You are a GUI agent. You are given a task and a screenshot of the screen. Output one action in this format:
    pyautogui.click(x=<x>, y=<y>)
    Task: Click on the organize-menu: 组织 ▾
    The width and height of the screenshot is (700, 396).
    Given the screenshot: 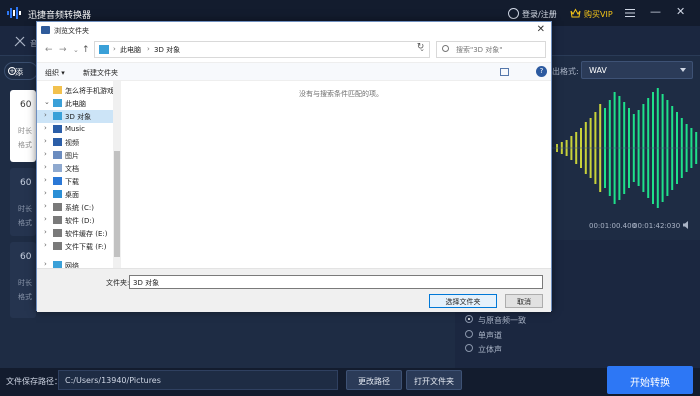 What is the action you would take?
    pyautogui.click(x=55, y=73)
    